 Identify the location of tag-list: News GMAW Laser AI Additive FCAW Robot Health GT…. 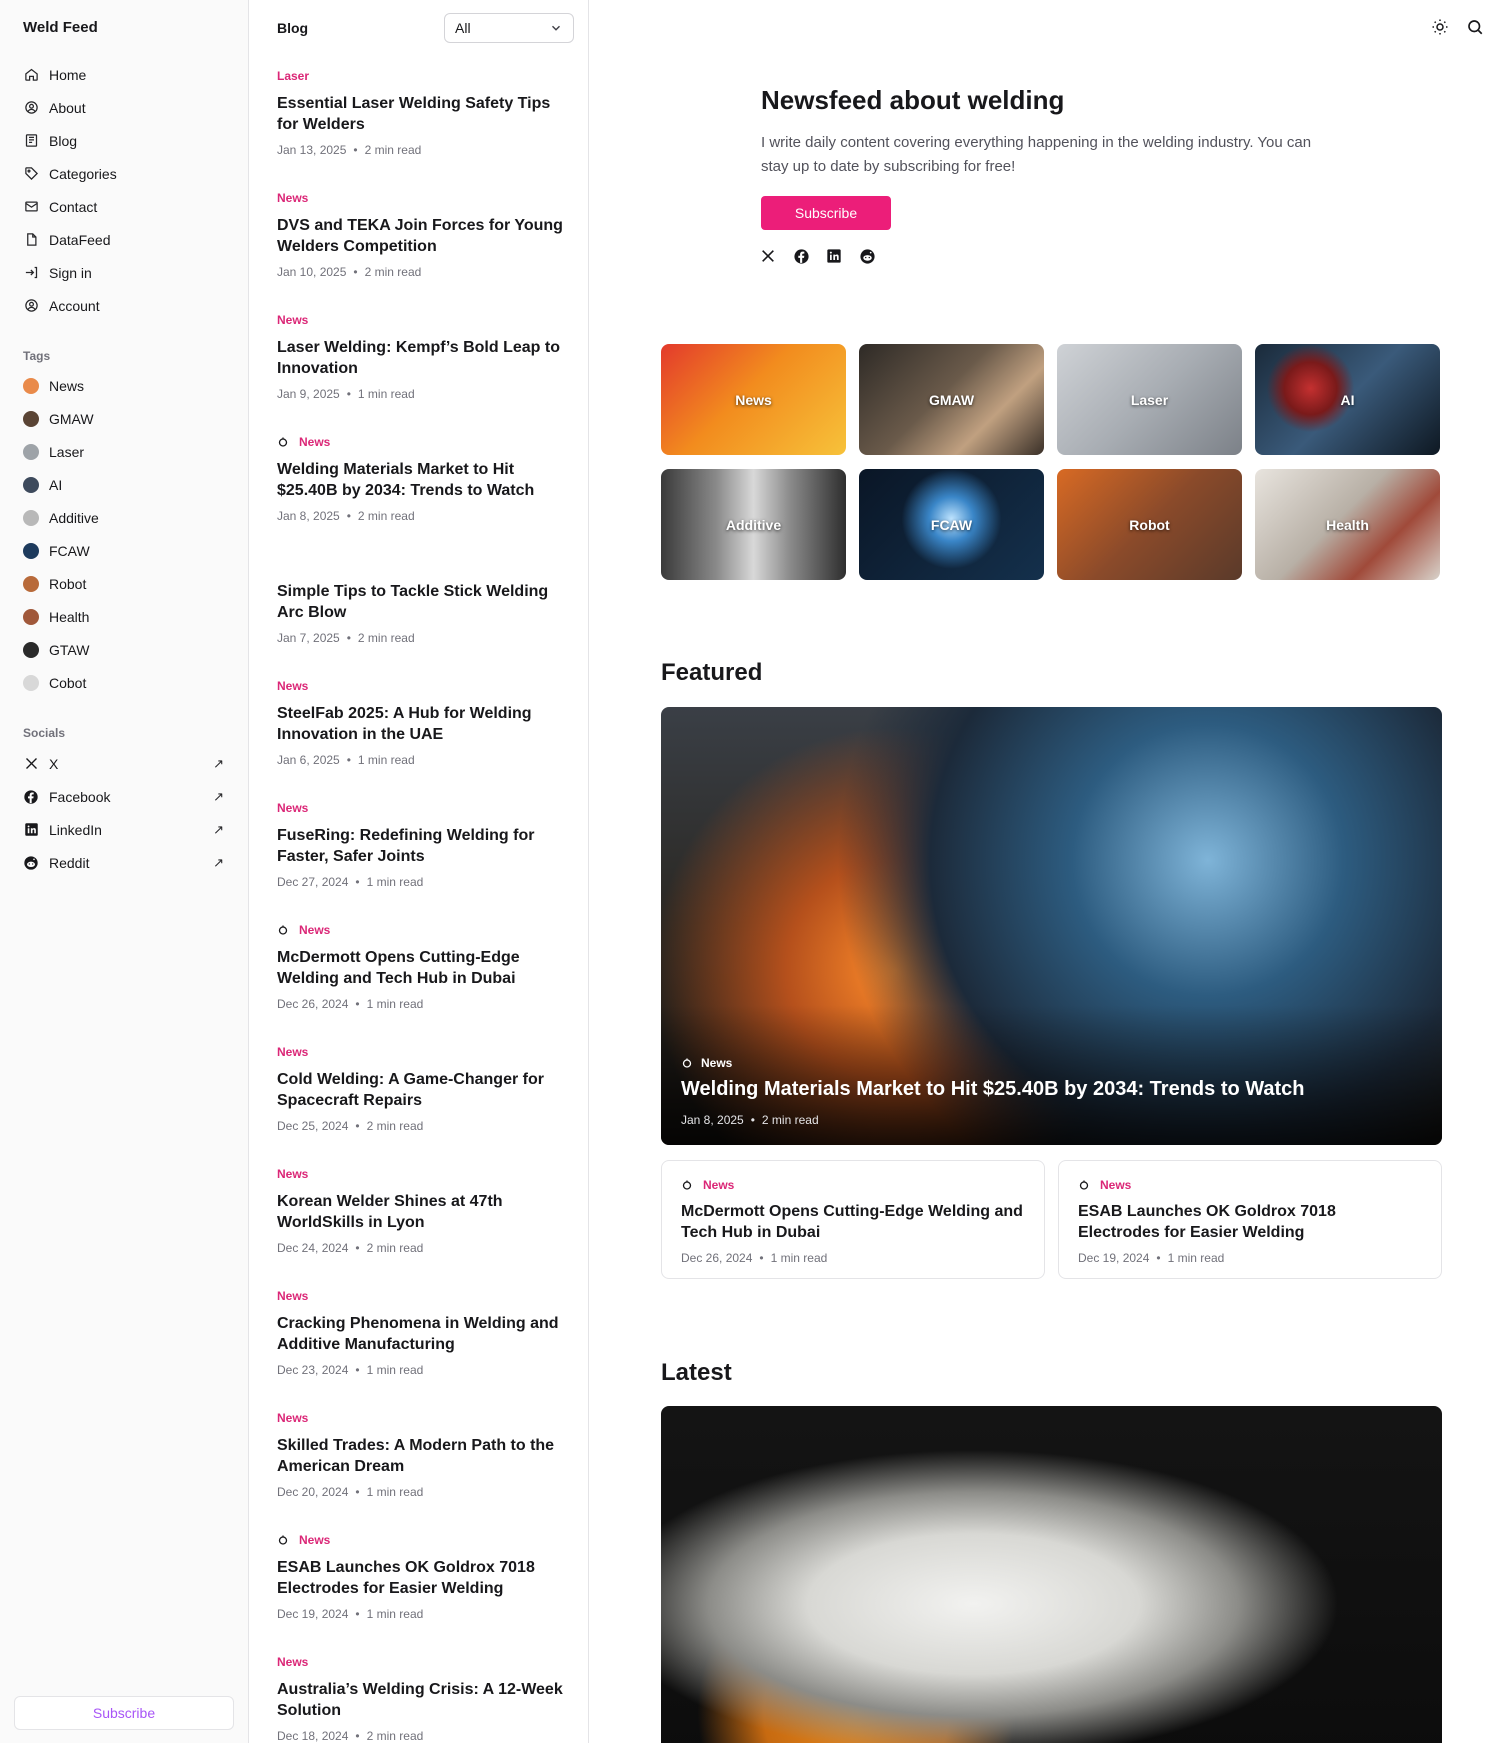
(125, 534).